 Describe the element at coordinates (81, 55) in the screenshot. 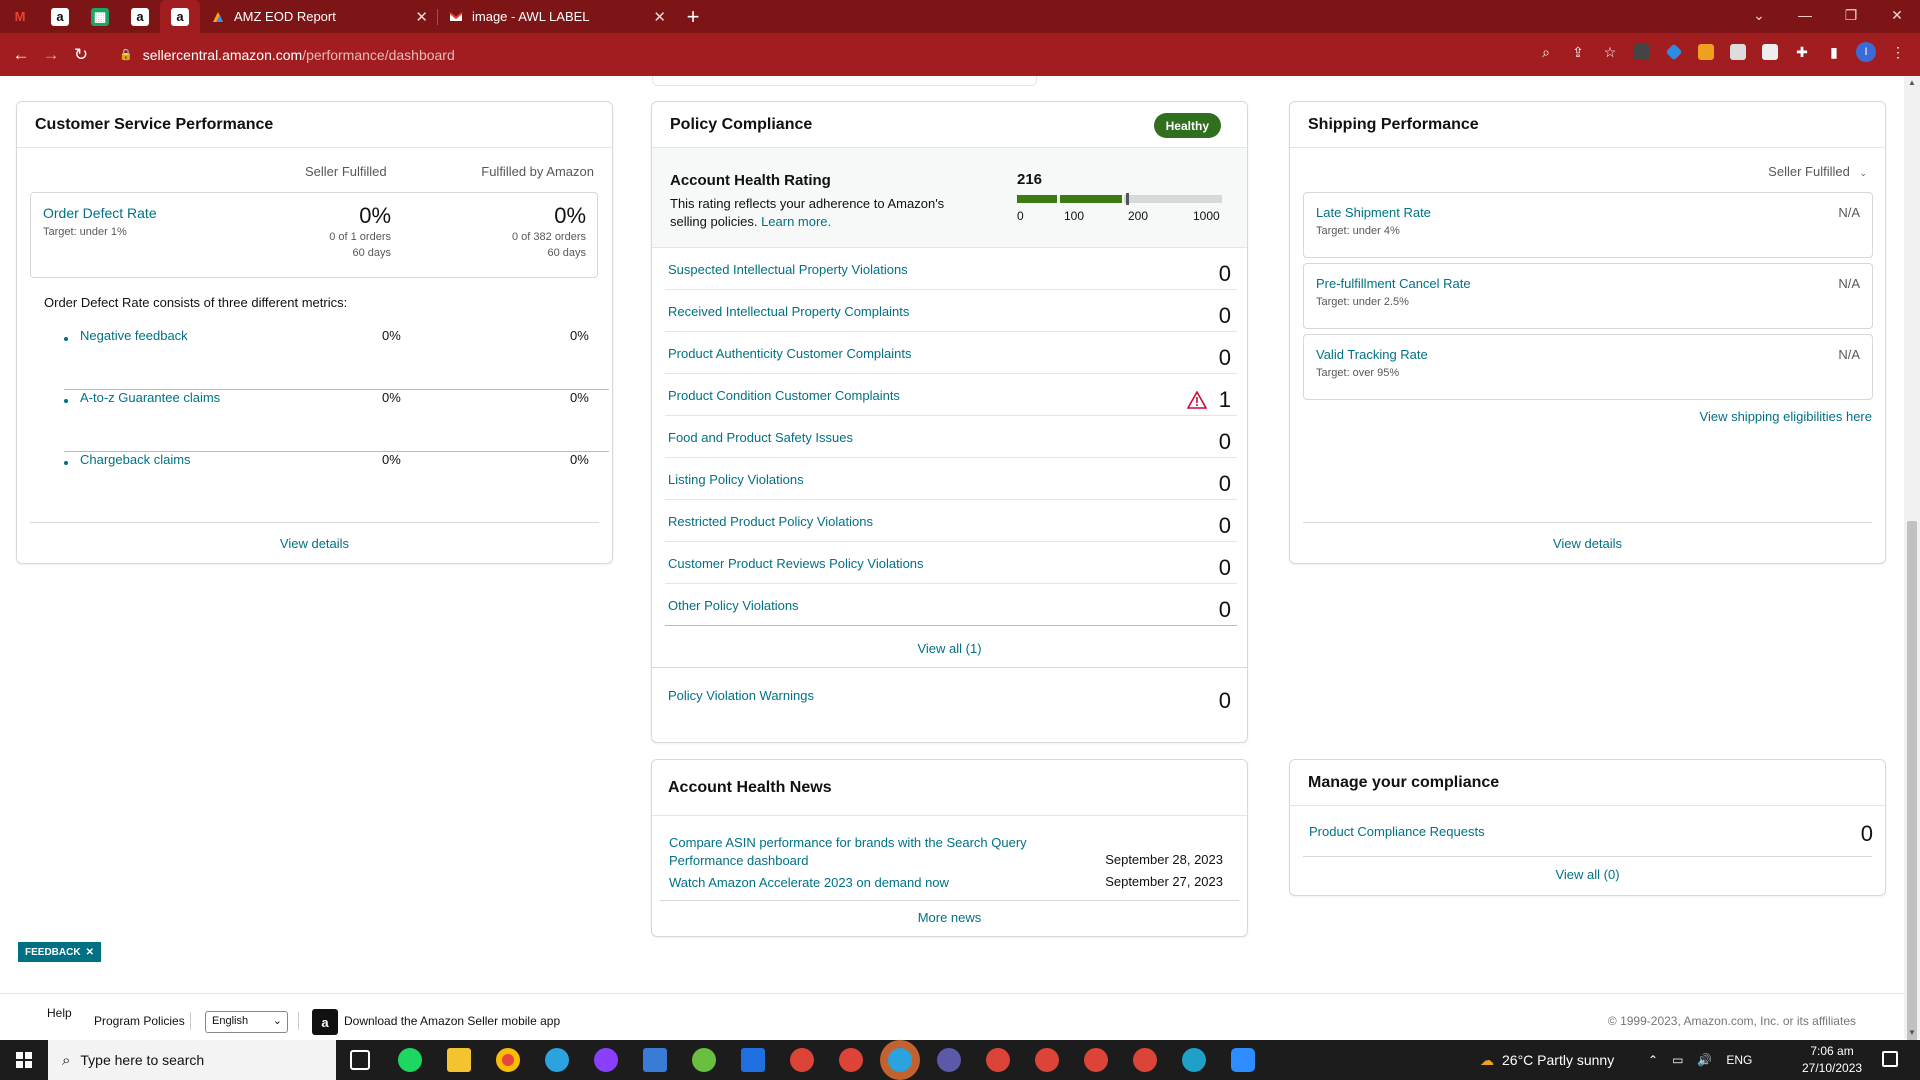

I see `reload-icon: ↻` at that location.